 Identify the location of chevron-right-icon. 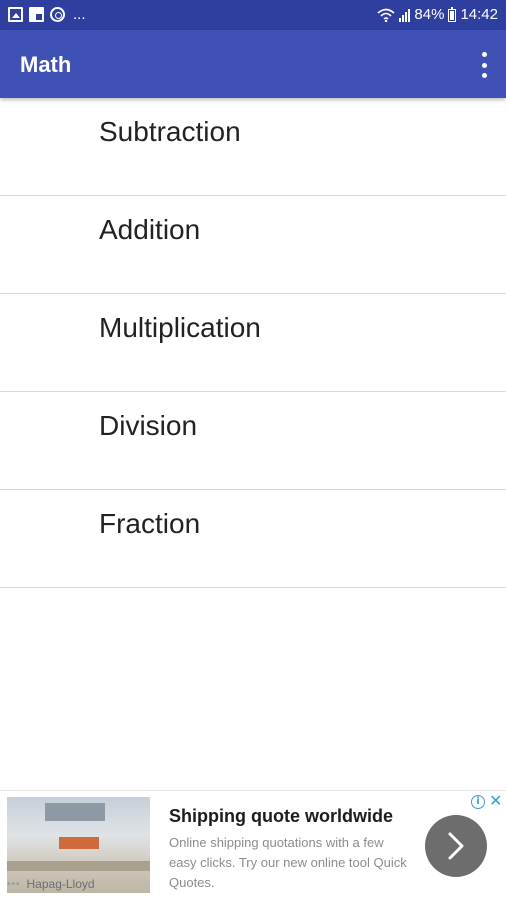
(456, 846).